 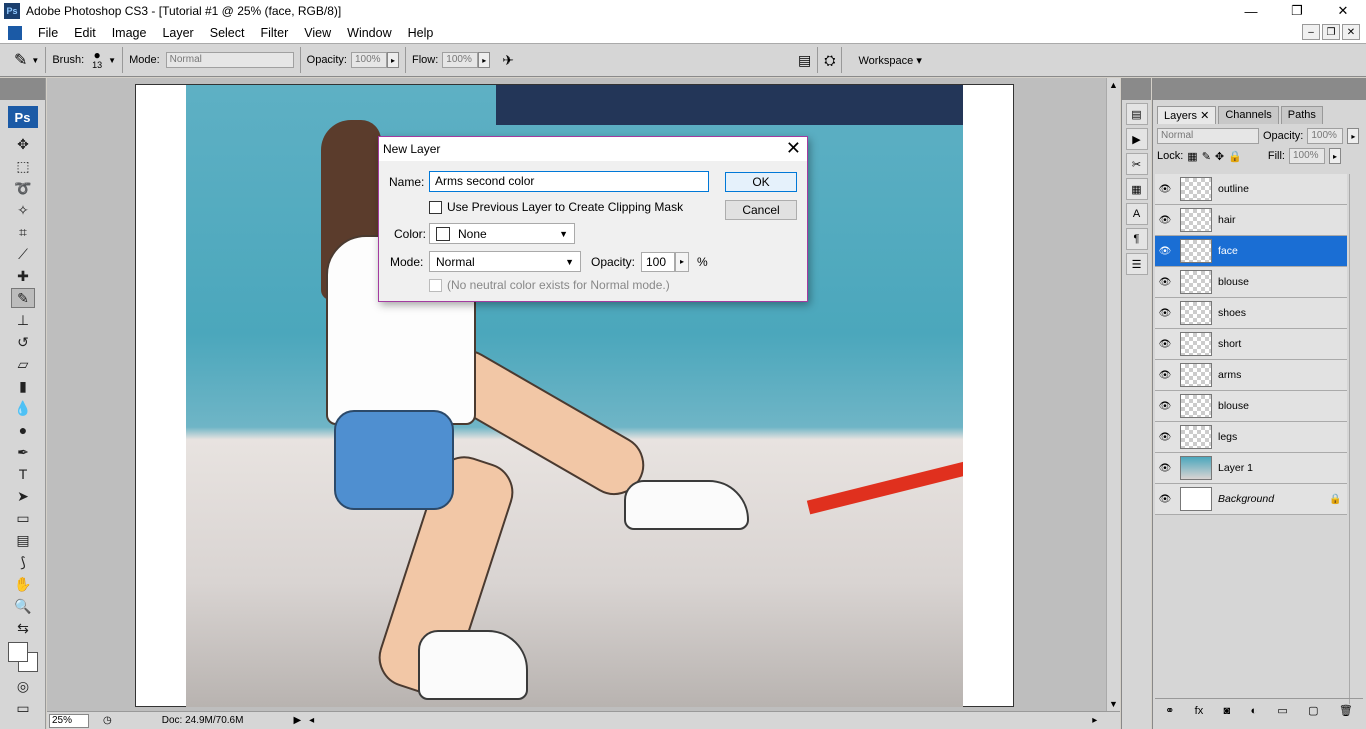 What do you see at coordinates (1169, 710) in the screenshot?
I see `link-layers-icon: ⚭` at bounding box center [1169, 710].